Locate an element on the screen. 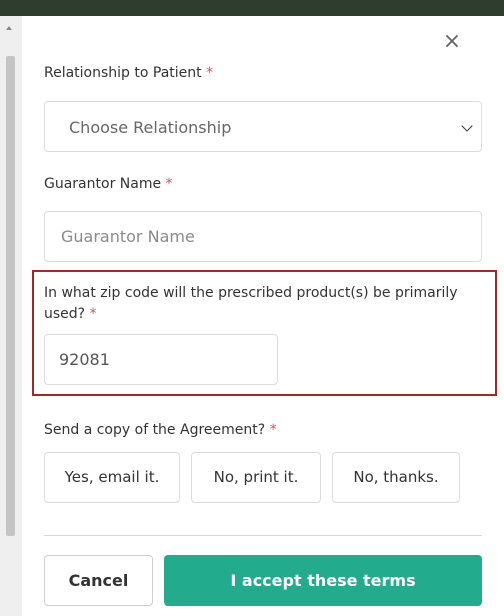 The image size is (504, 616). relationship-select: Choose Relationship is located at coordinates (263, 126).